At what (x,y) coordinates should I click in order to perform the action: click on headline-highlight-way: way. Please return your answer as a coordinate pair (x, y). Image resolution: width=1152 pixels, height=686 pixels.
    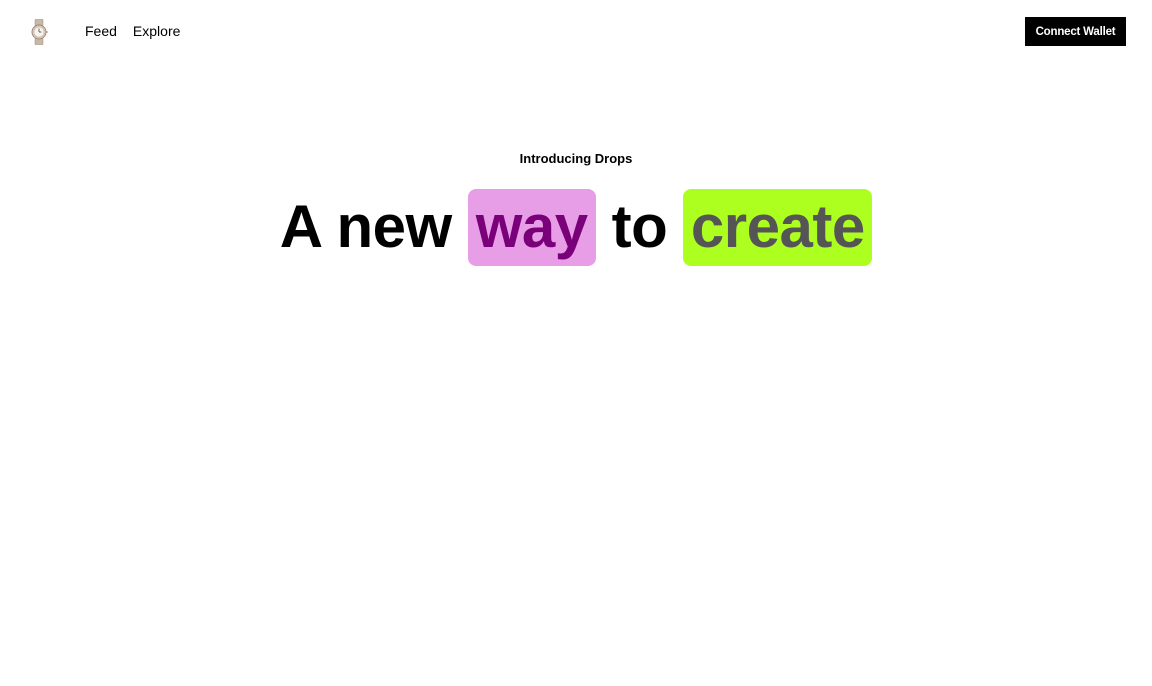
    Looking at the image, I should click on (531, 227).